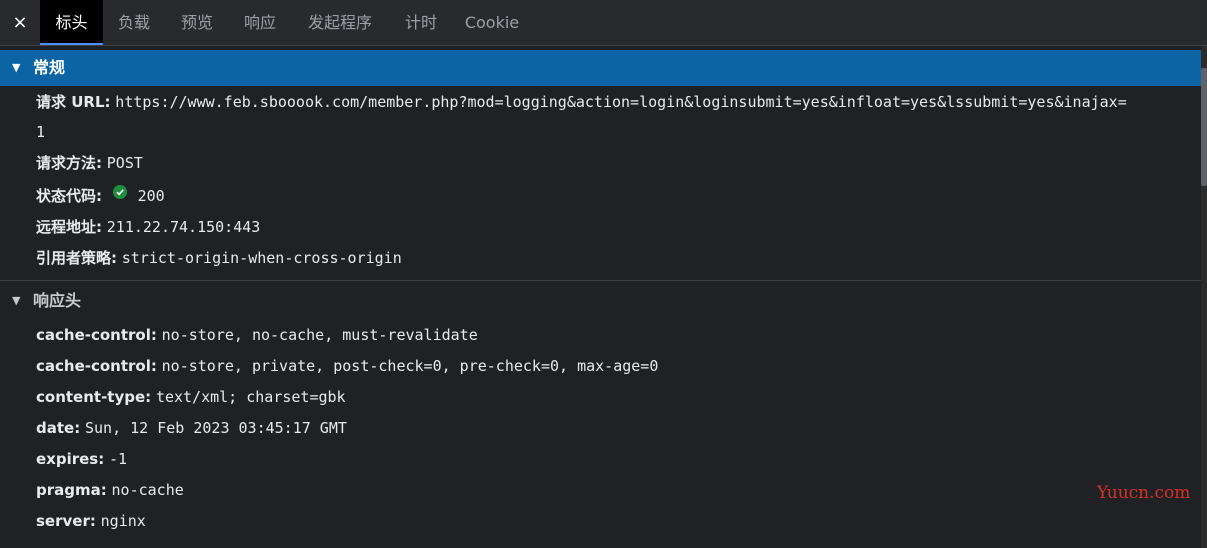  Describe the element at coordinates (76, 258) in the screenshot. I see `referrer-policy-key: 引用者策略:` at that location.